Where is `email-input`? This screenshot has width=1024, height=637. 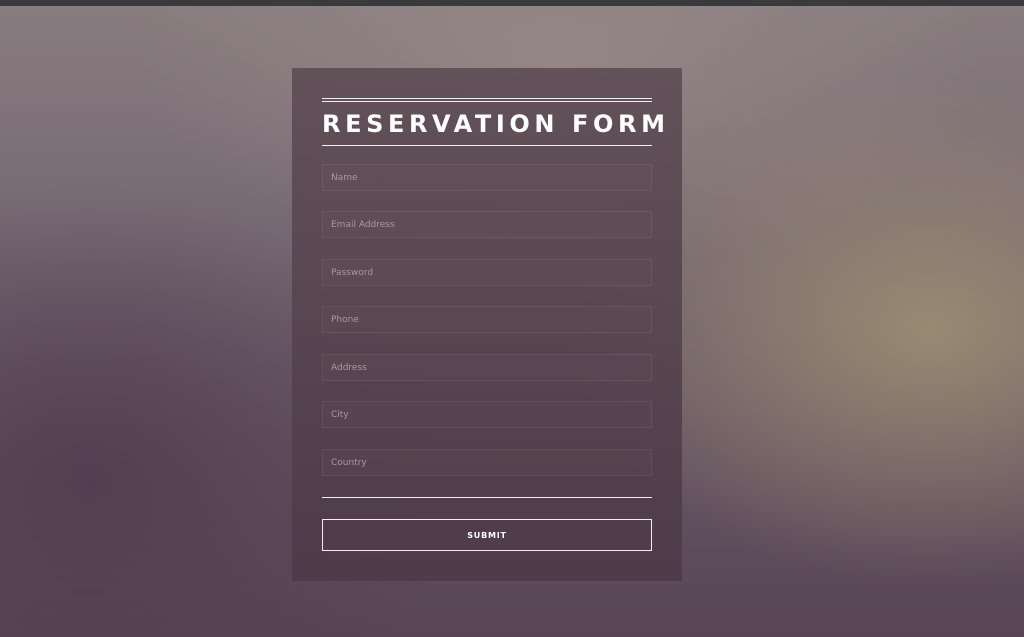
email-input is located at coordinates (487, 224).